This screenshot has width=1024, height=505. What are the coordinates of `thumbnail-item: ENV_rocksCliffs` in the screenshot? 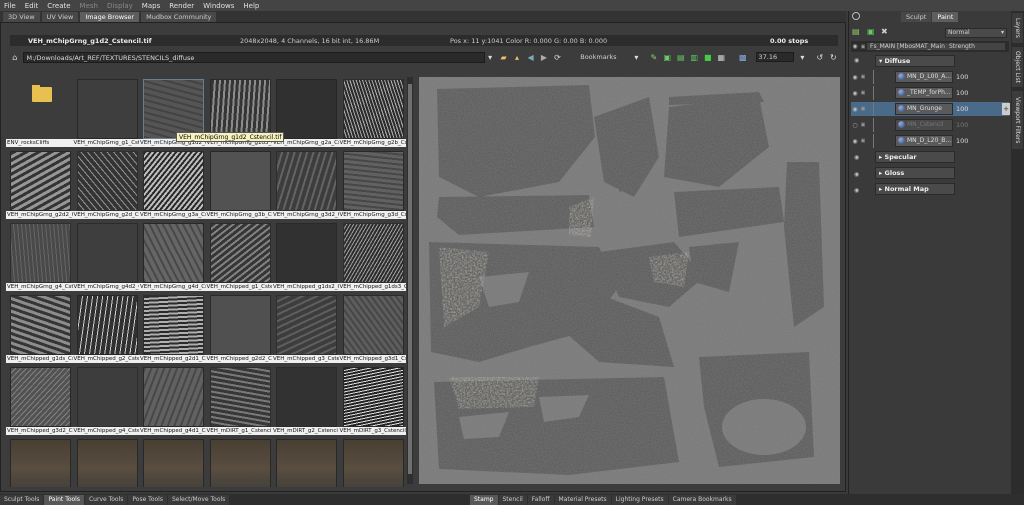 It's located at (39, 112).